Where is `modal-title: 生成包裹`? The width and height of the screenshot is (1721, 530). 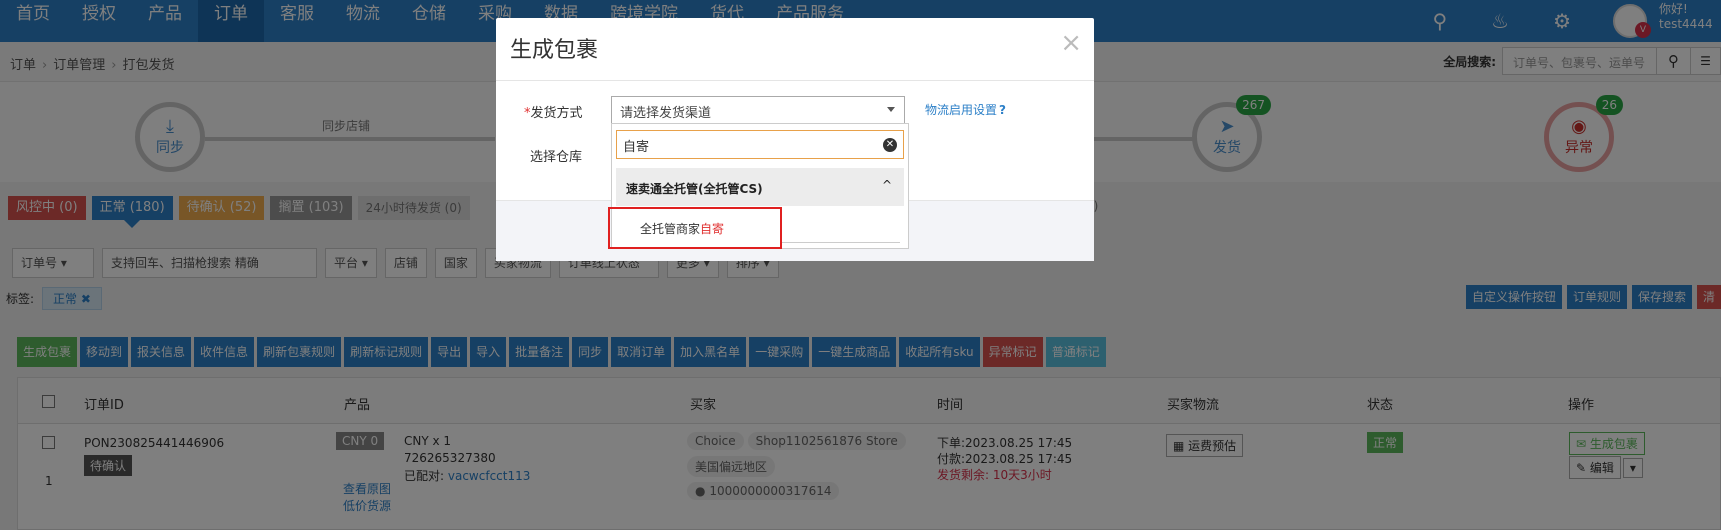 modal-title: 生成包裹 is located at coordinates (554, 50).